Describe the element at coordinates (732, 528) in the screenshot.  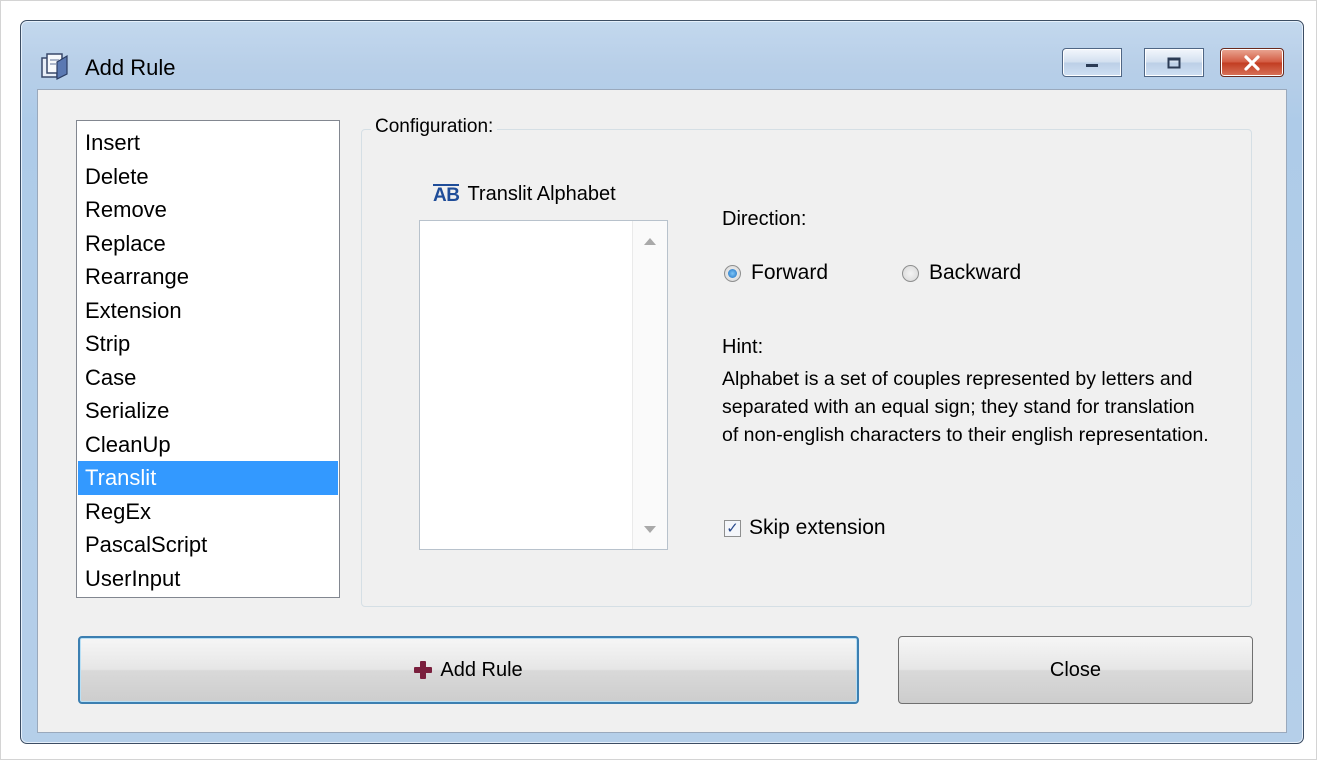
I see `checkmark-icon: ✓` at that location.